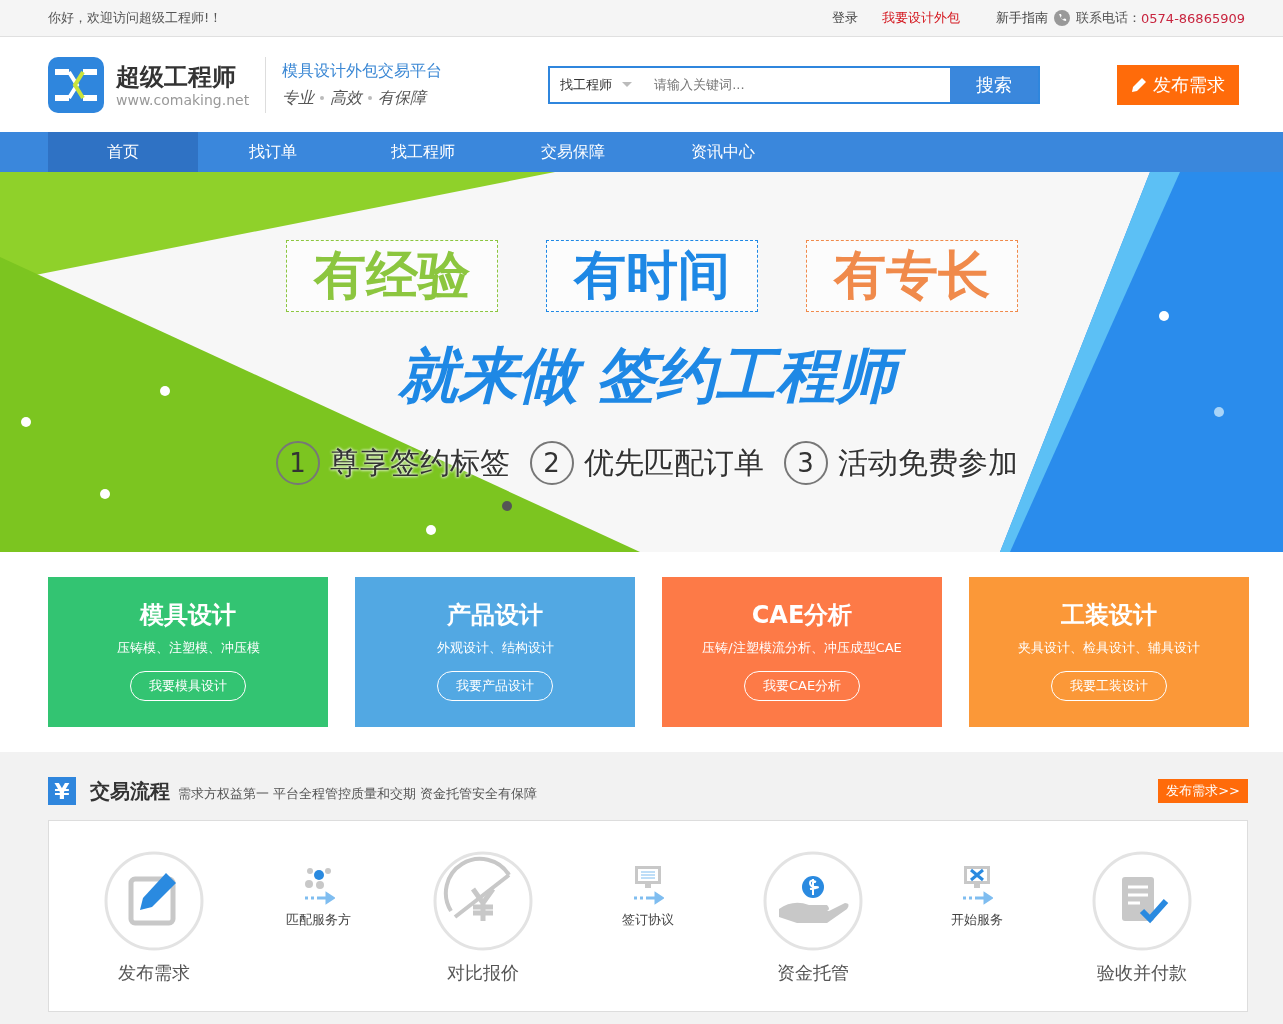 This screenshot has height=1024, width=1283. I want to click on card-subtitle: 夹具设计、检具设计、辅具设计, so click(1109, 648).